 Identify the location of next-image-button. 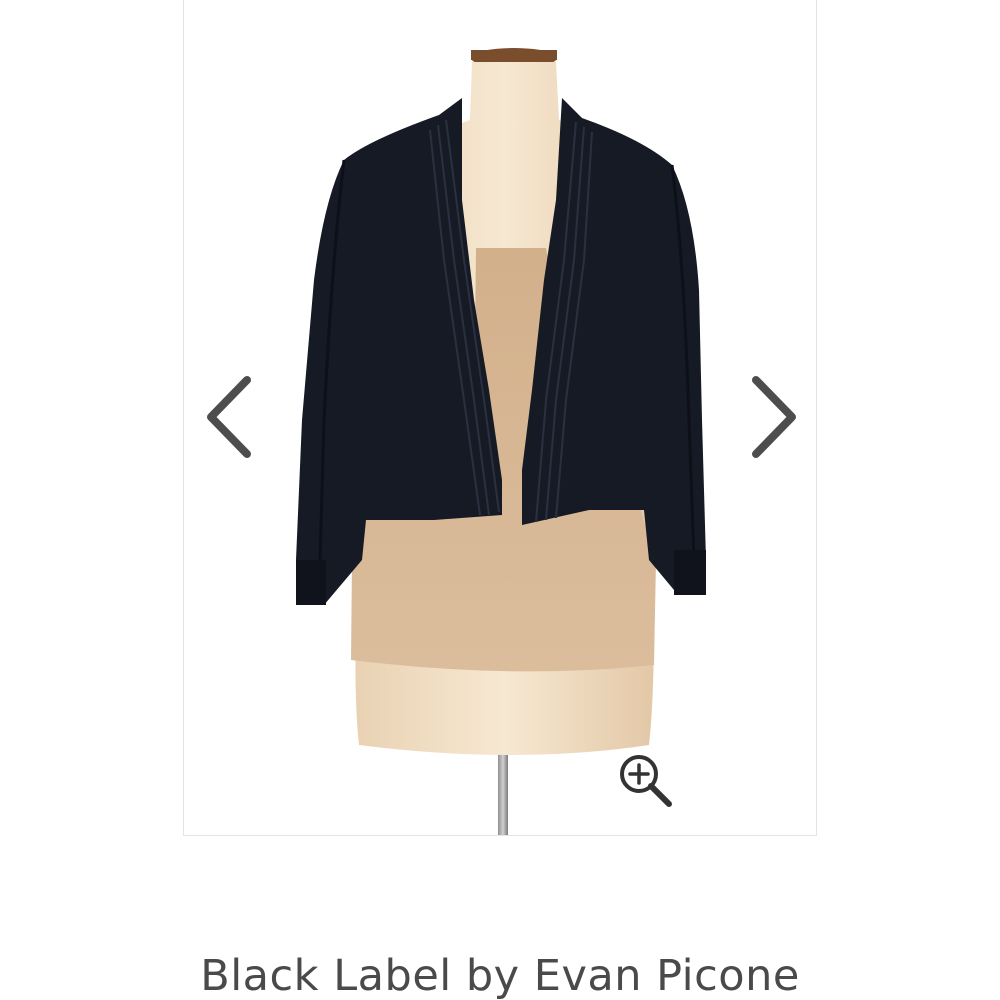
(774, 417).